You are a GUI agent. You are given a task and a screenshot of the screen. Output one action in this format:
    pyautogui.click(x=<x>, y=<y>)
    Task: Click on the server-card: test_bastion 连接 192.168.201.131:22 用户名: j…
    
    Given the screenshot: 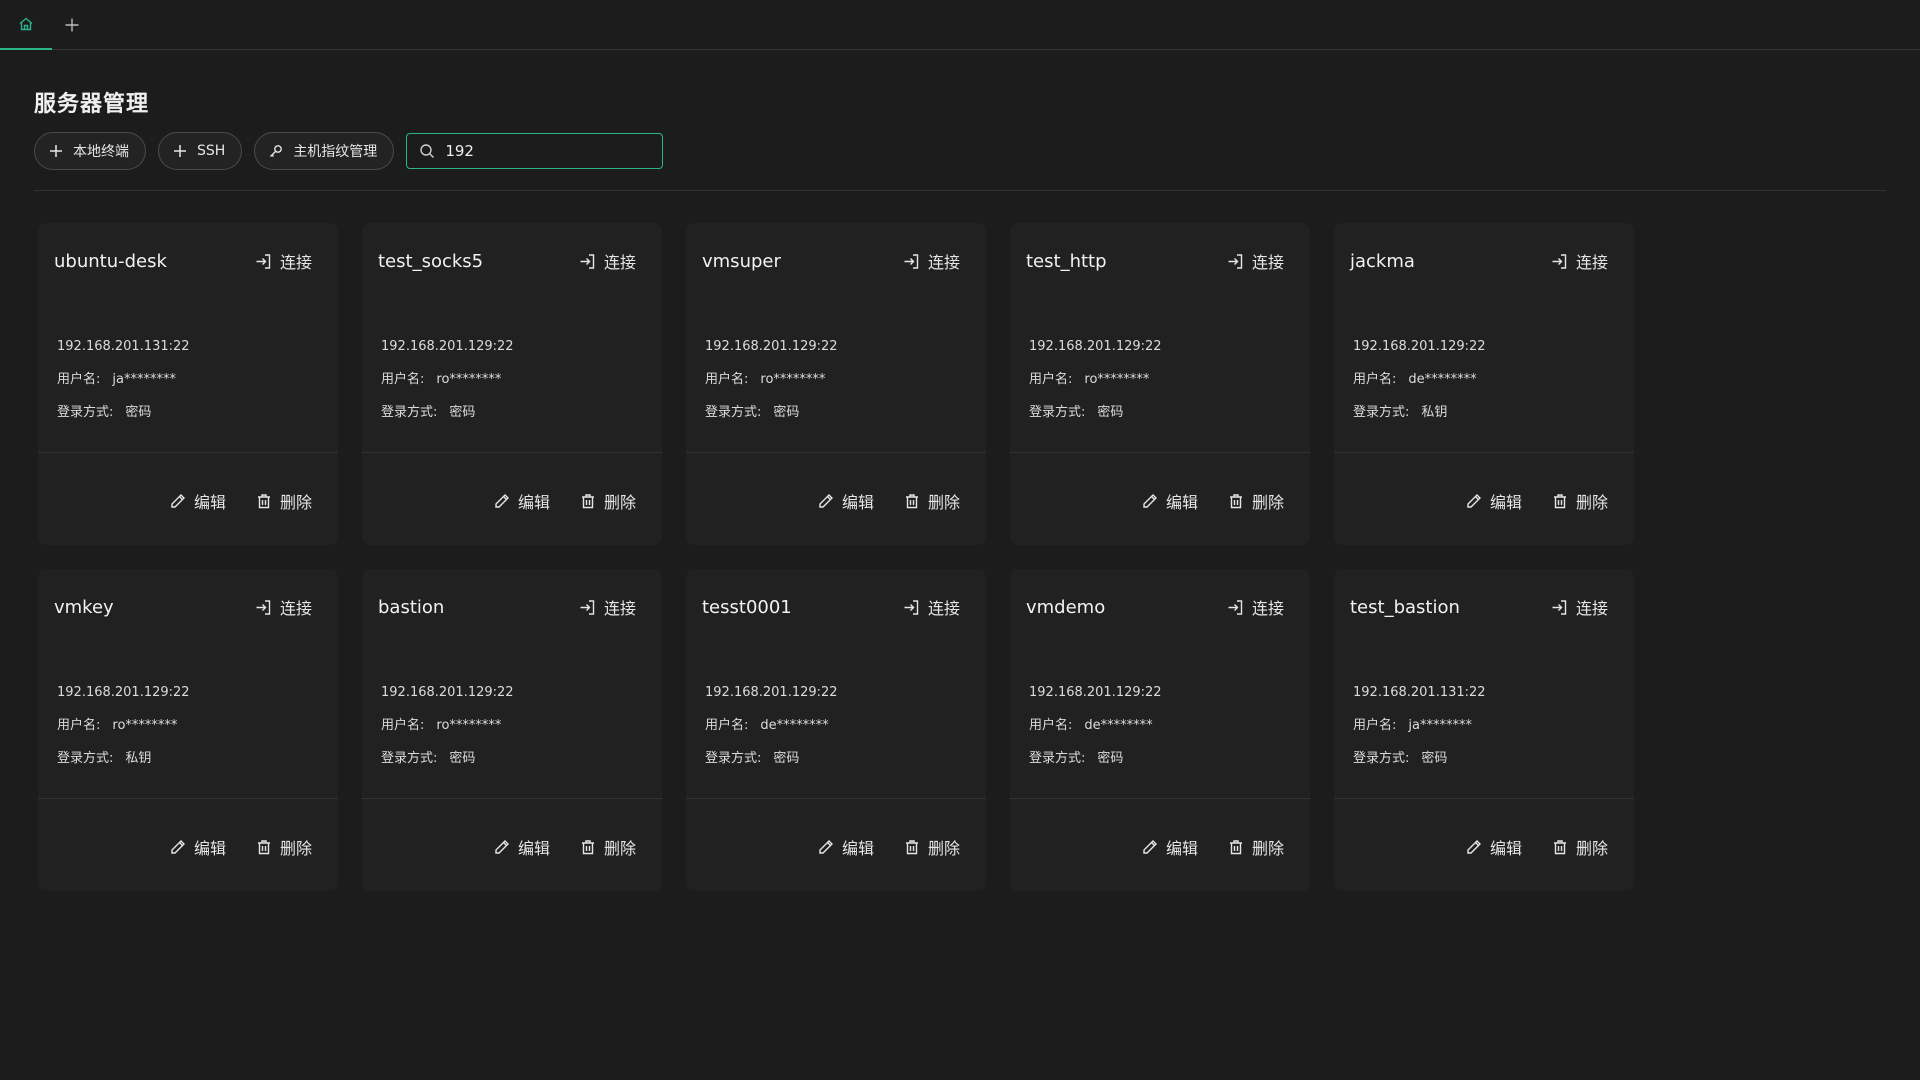 What is the action you would take?
    pyautogui.click(x=1484, y=730)
    